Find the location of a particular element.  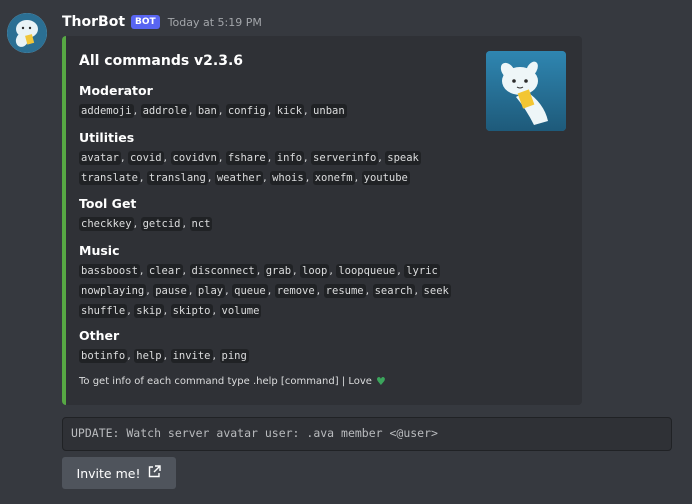

bot-badge: BOT is located at coordinates (145, 22).